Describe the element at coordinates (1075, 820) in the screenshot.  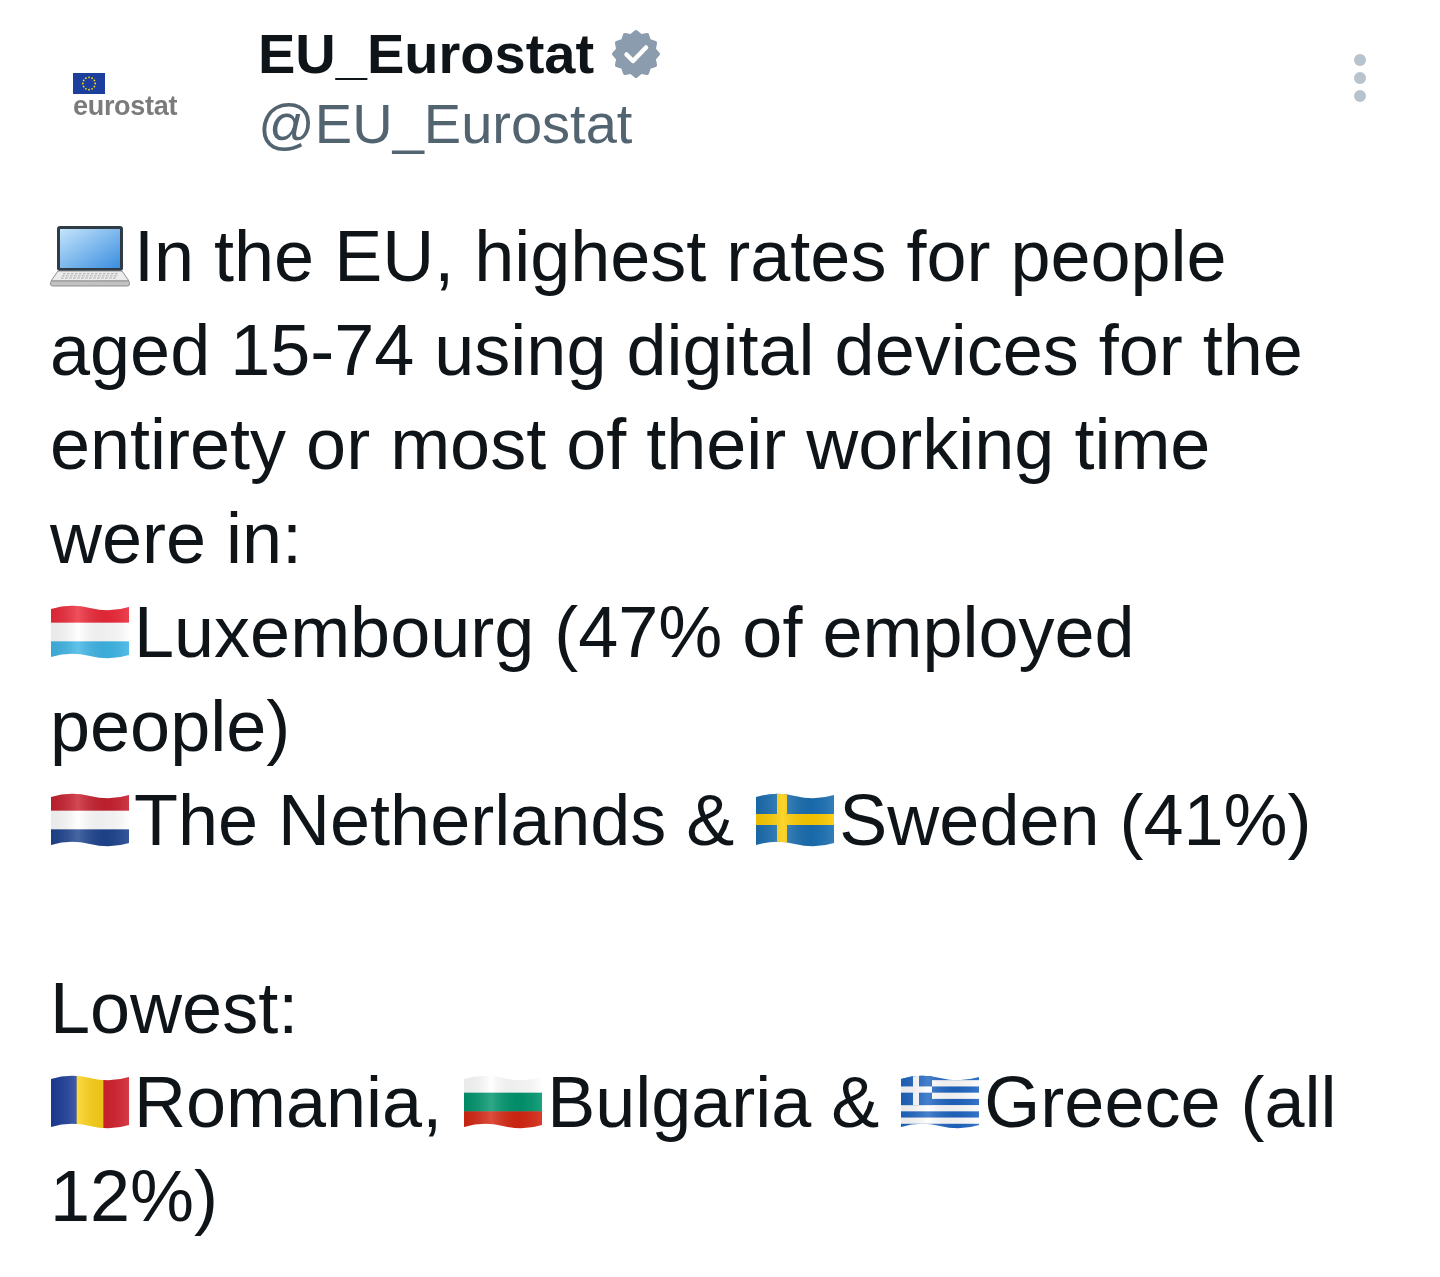
I see `post-text: Sweden (41%)` at that location.